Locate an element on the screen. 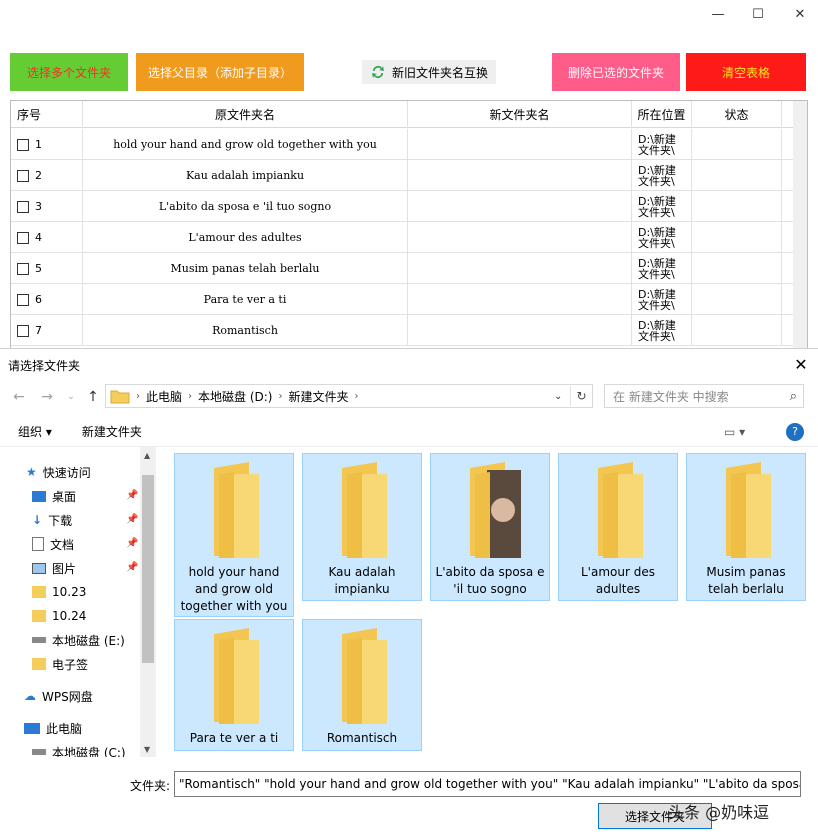  folder-tile: Romantisch is located at coordinates (362, 685).